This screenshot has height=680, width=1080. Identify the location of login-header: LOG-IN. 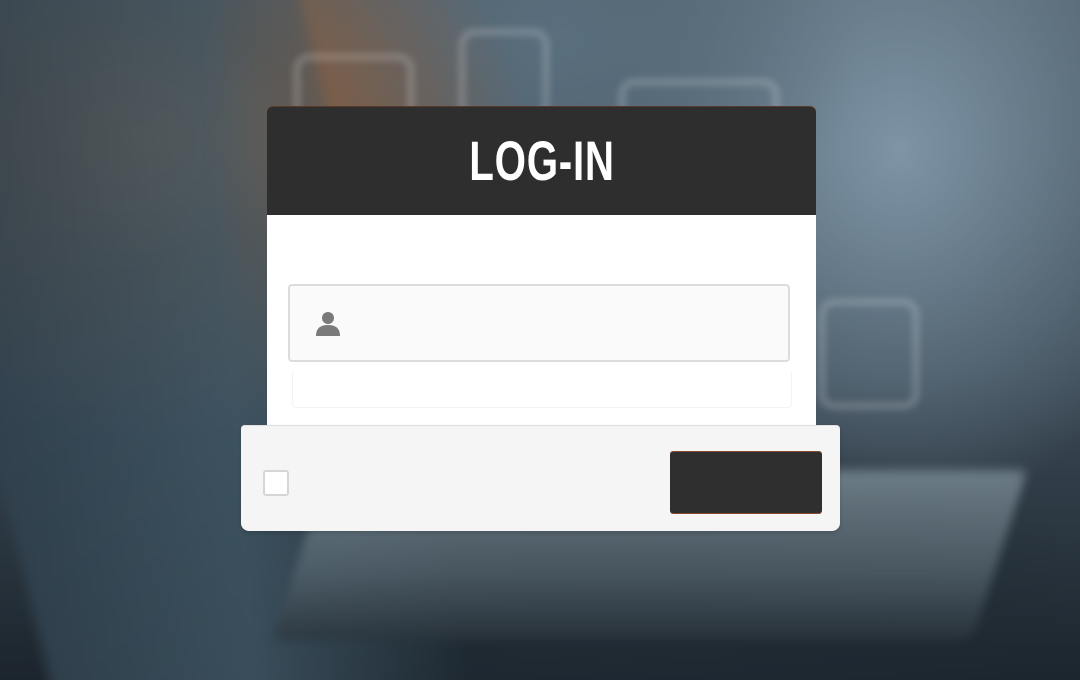
(541, 161).